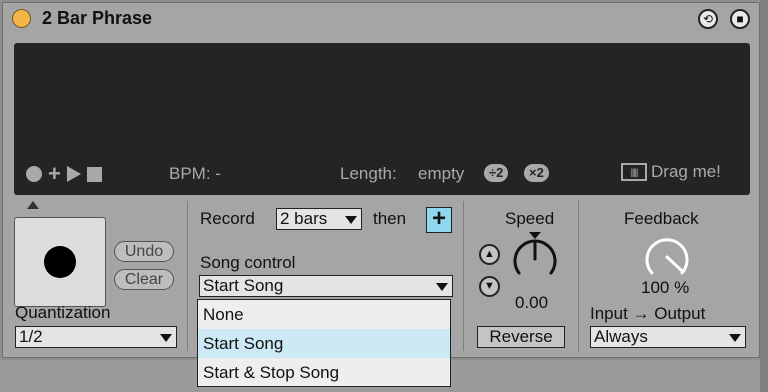  What do you see at coordinates (248, 262) in the screenshot?
I see `song-control-label: Song control` at bounding box center [248, 262].